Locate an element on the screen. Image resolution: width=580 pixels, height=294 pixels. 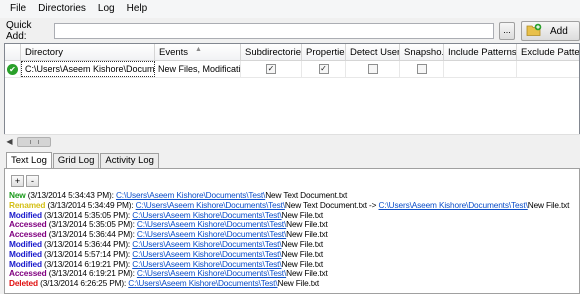
header-events: Events ▲ is located at coordinates (198, 52).